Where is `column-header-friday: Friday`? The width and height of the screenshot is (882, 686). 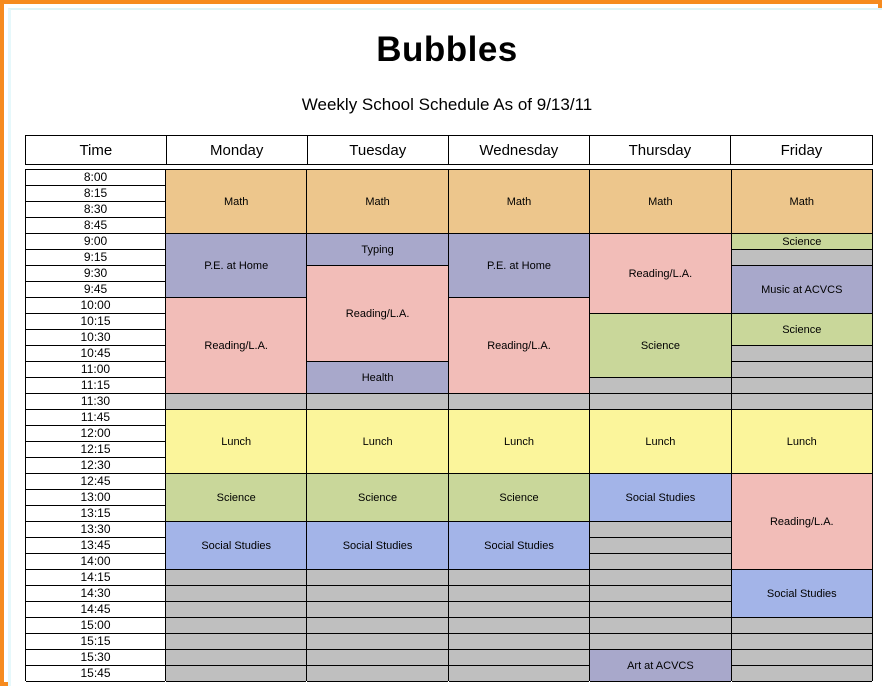
column-header-friday: Friday is located at coordinates (801, 150).